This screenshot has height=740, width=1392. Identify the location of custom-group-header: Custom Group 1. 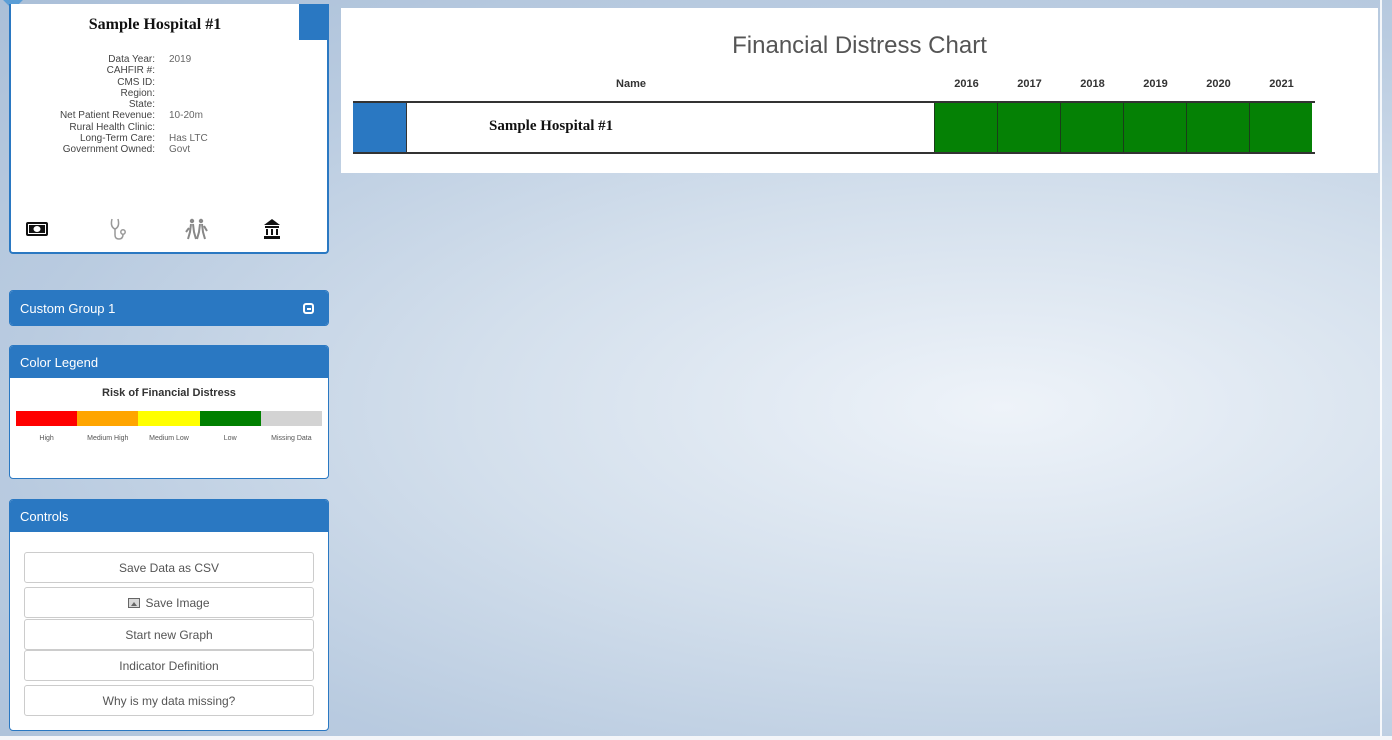
(169, 308).